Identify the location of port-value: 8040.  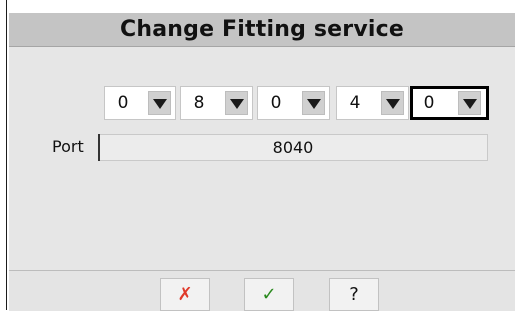
(293, 147).